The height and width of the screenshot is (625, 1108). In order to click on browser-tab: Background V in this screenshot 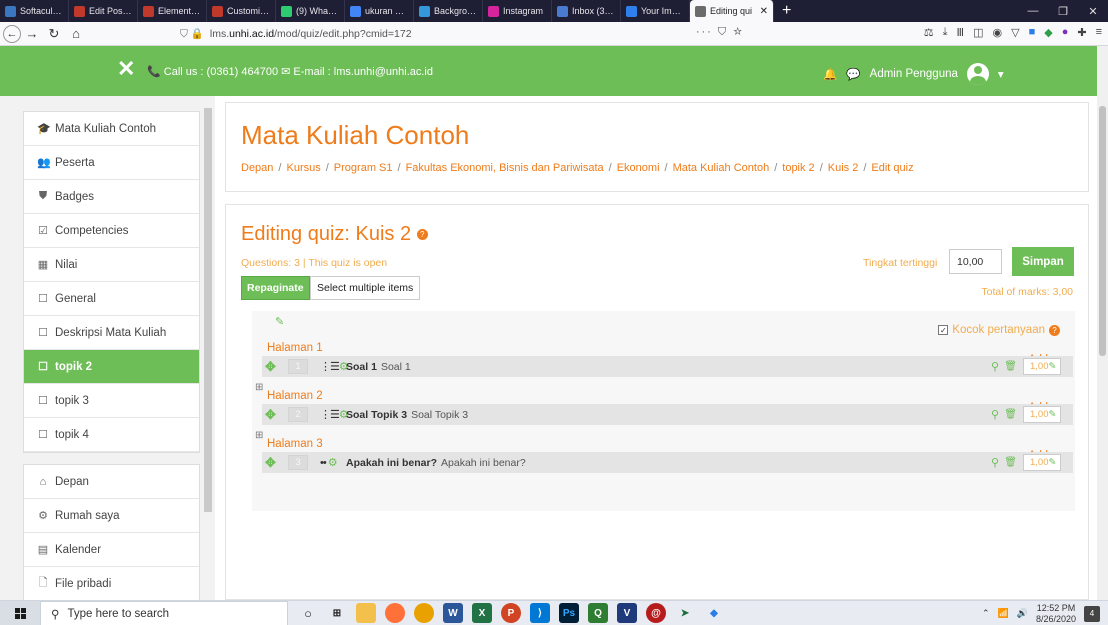, I will do `click(448, 11)`.